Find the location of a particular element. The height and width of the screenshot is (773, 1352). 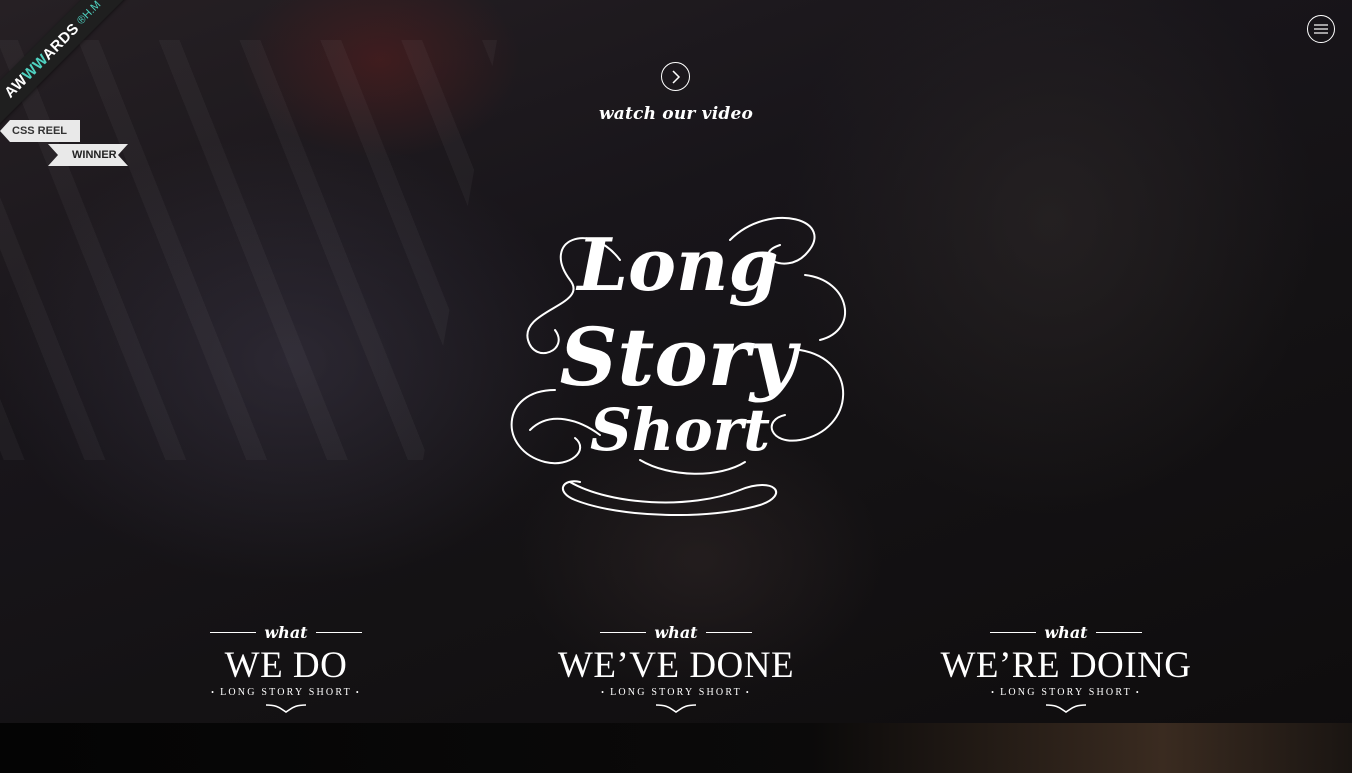

section-weve-done: what WE’VE DONE • LONG STORY SHORT • is located at coordinates (676, 666).